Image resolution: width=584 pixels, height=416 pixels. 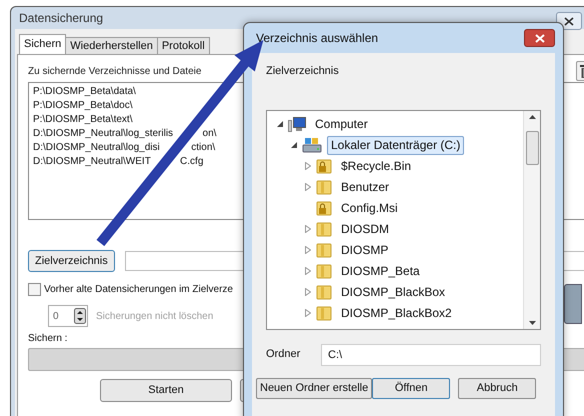 I want to click on tab: Protokoll, so click(x=183, y=45).